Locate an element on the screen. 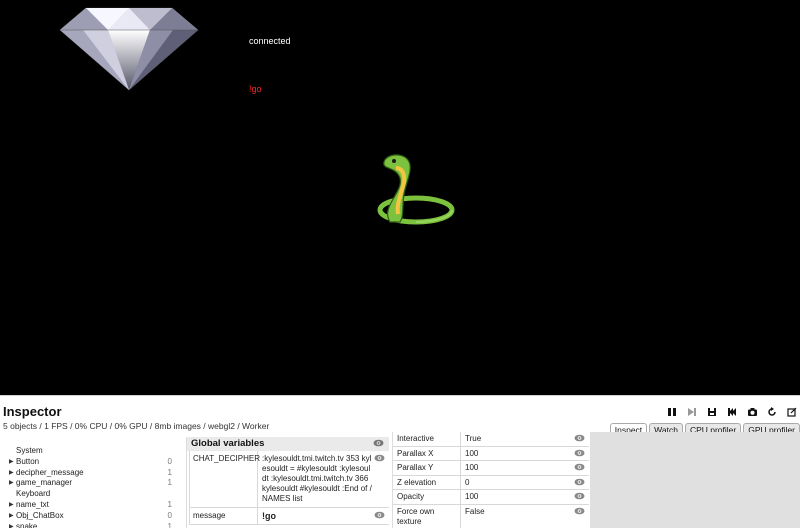 The image size is (800, 528). tree-item-keyboard: Keyboard is located at coordinates (90, 494).